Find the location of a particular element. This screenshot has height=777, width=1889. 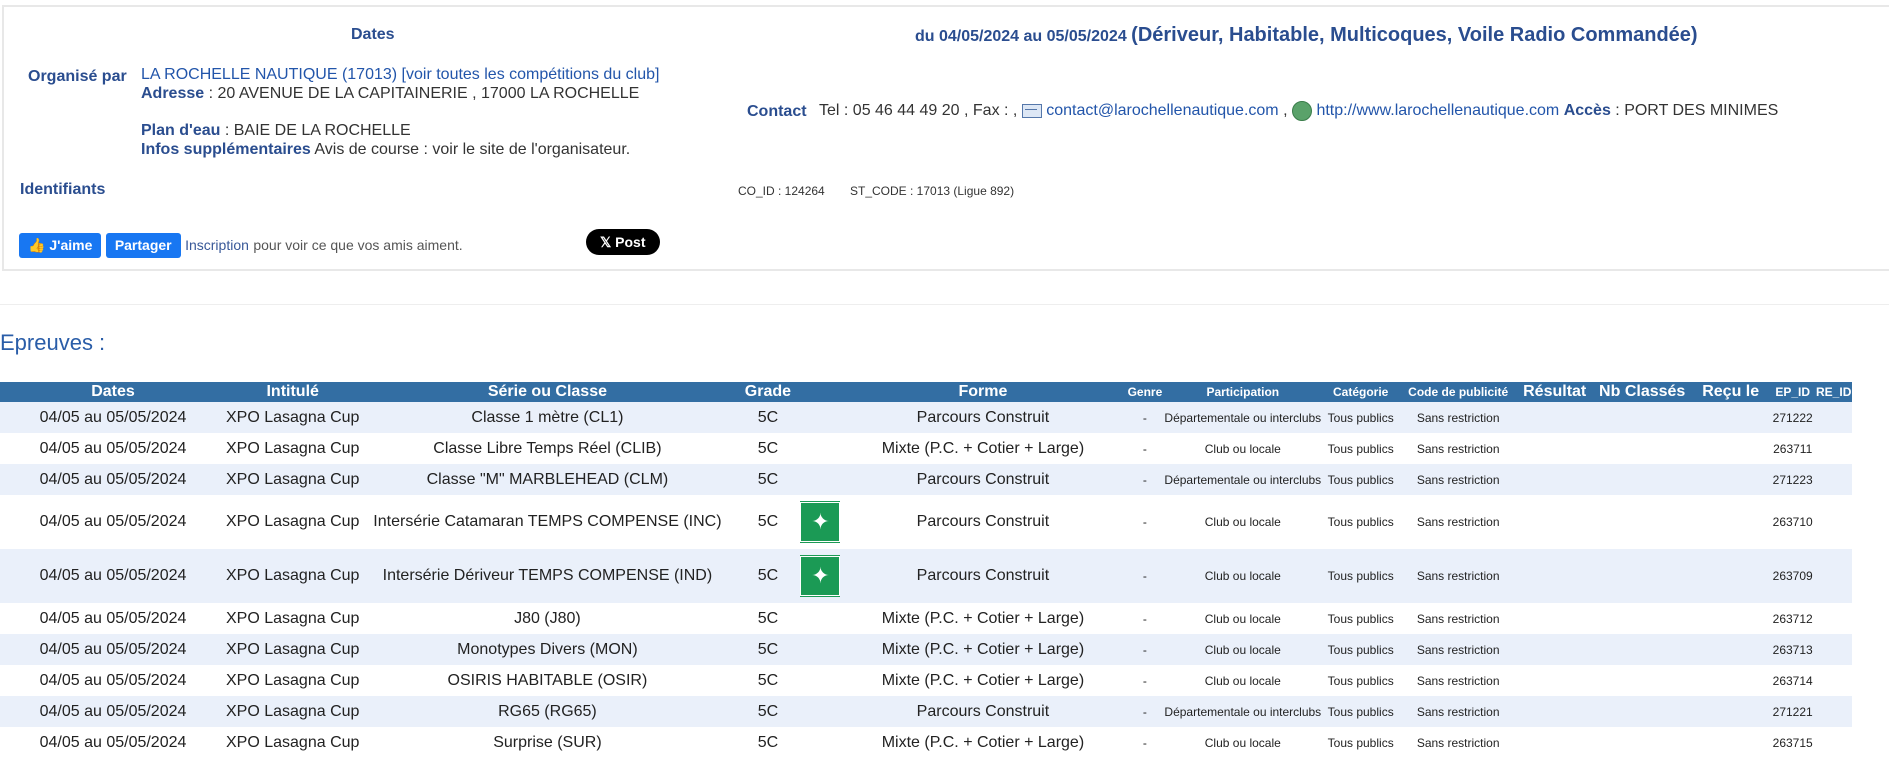

row-serie: Classe 1 mètre (CL1) is located at coordinates (547, 417).